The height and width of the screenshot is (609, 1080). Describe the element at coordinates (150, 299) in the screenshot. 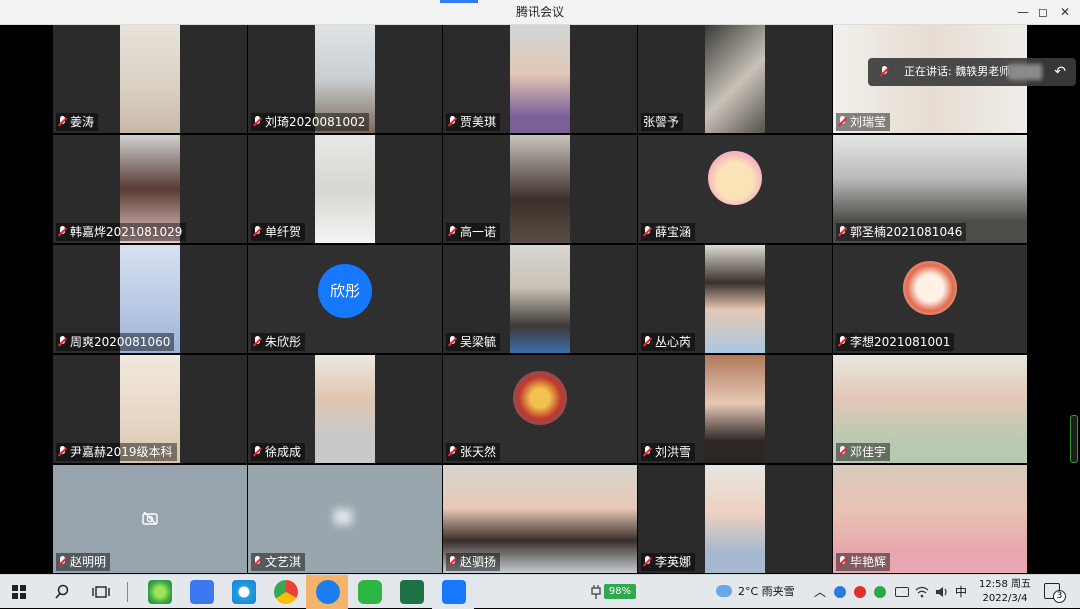

I see `participant-tile: 周爽2020081060` at that location.